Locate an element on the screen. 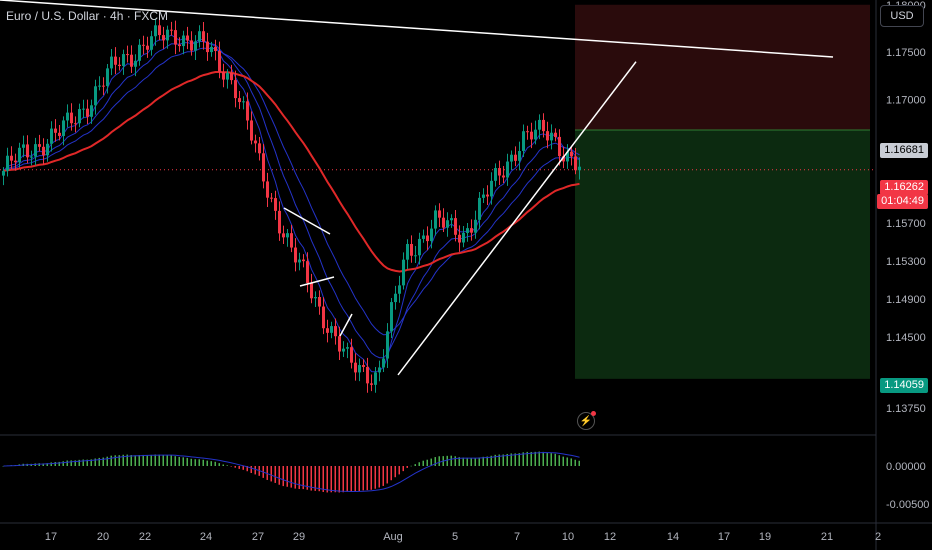  stop-price-label: 1.14059 is located at coordinates (904, 385).